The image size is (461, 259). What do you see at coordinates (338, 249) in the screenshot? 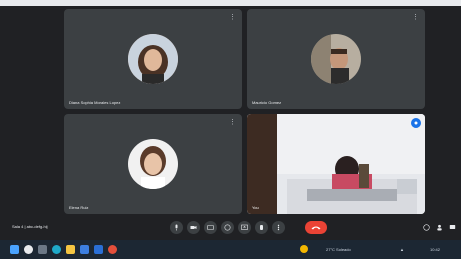
I see `weather-text: 27°C Soleado` at bounding box center [338, 249].